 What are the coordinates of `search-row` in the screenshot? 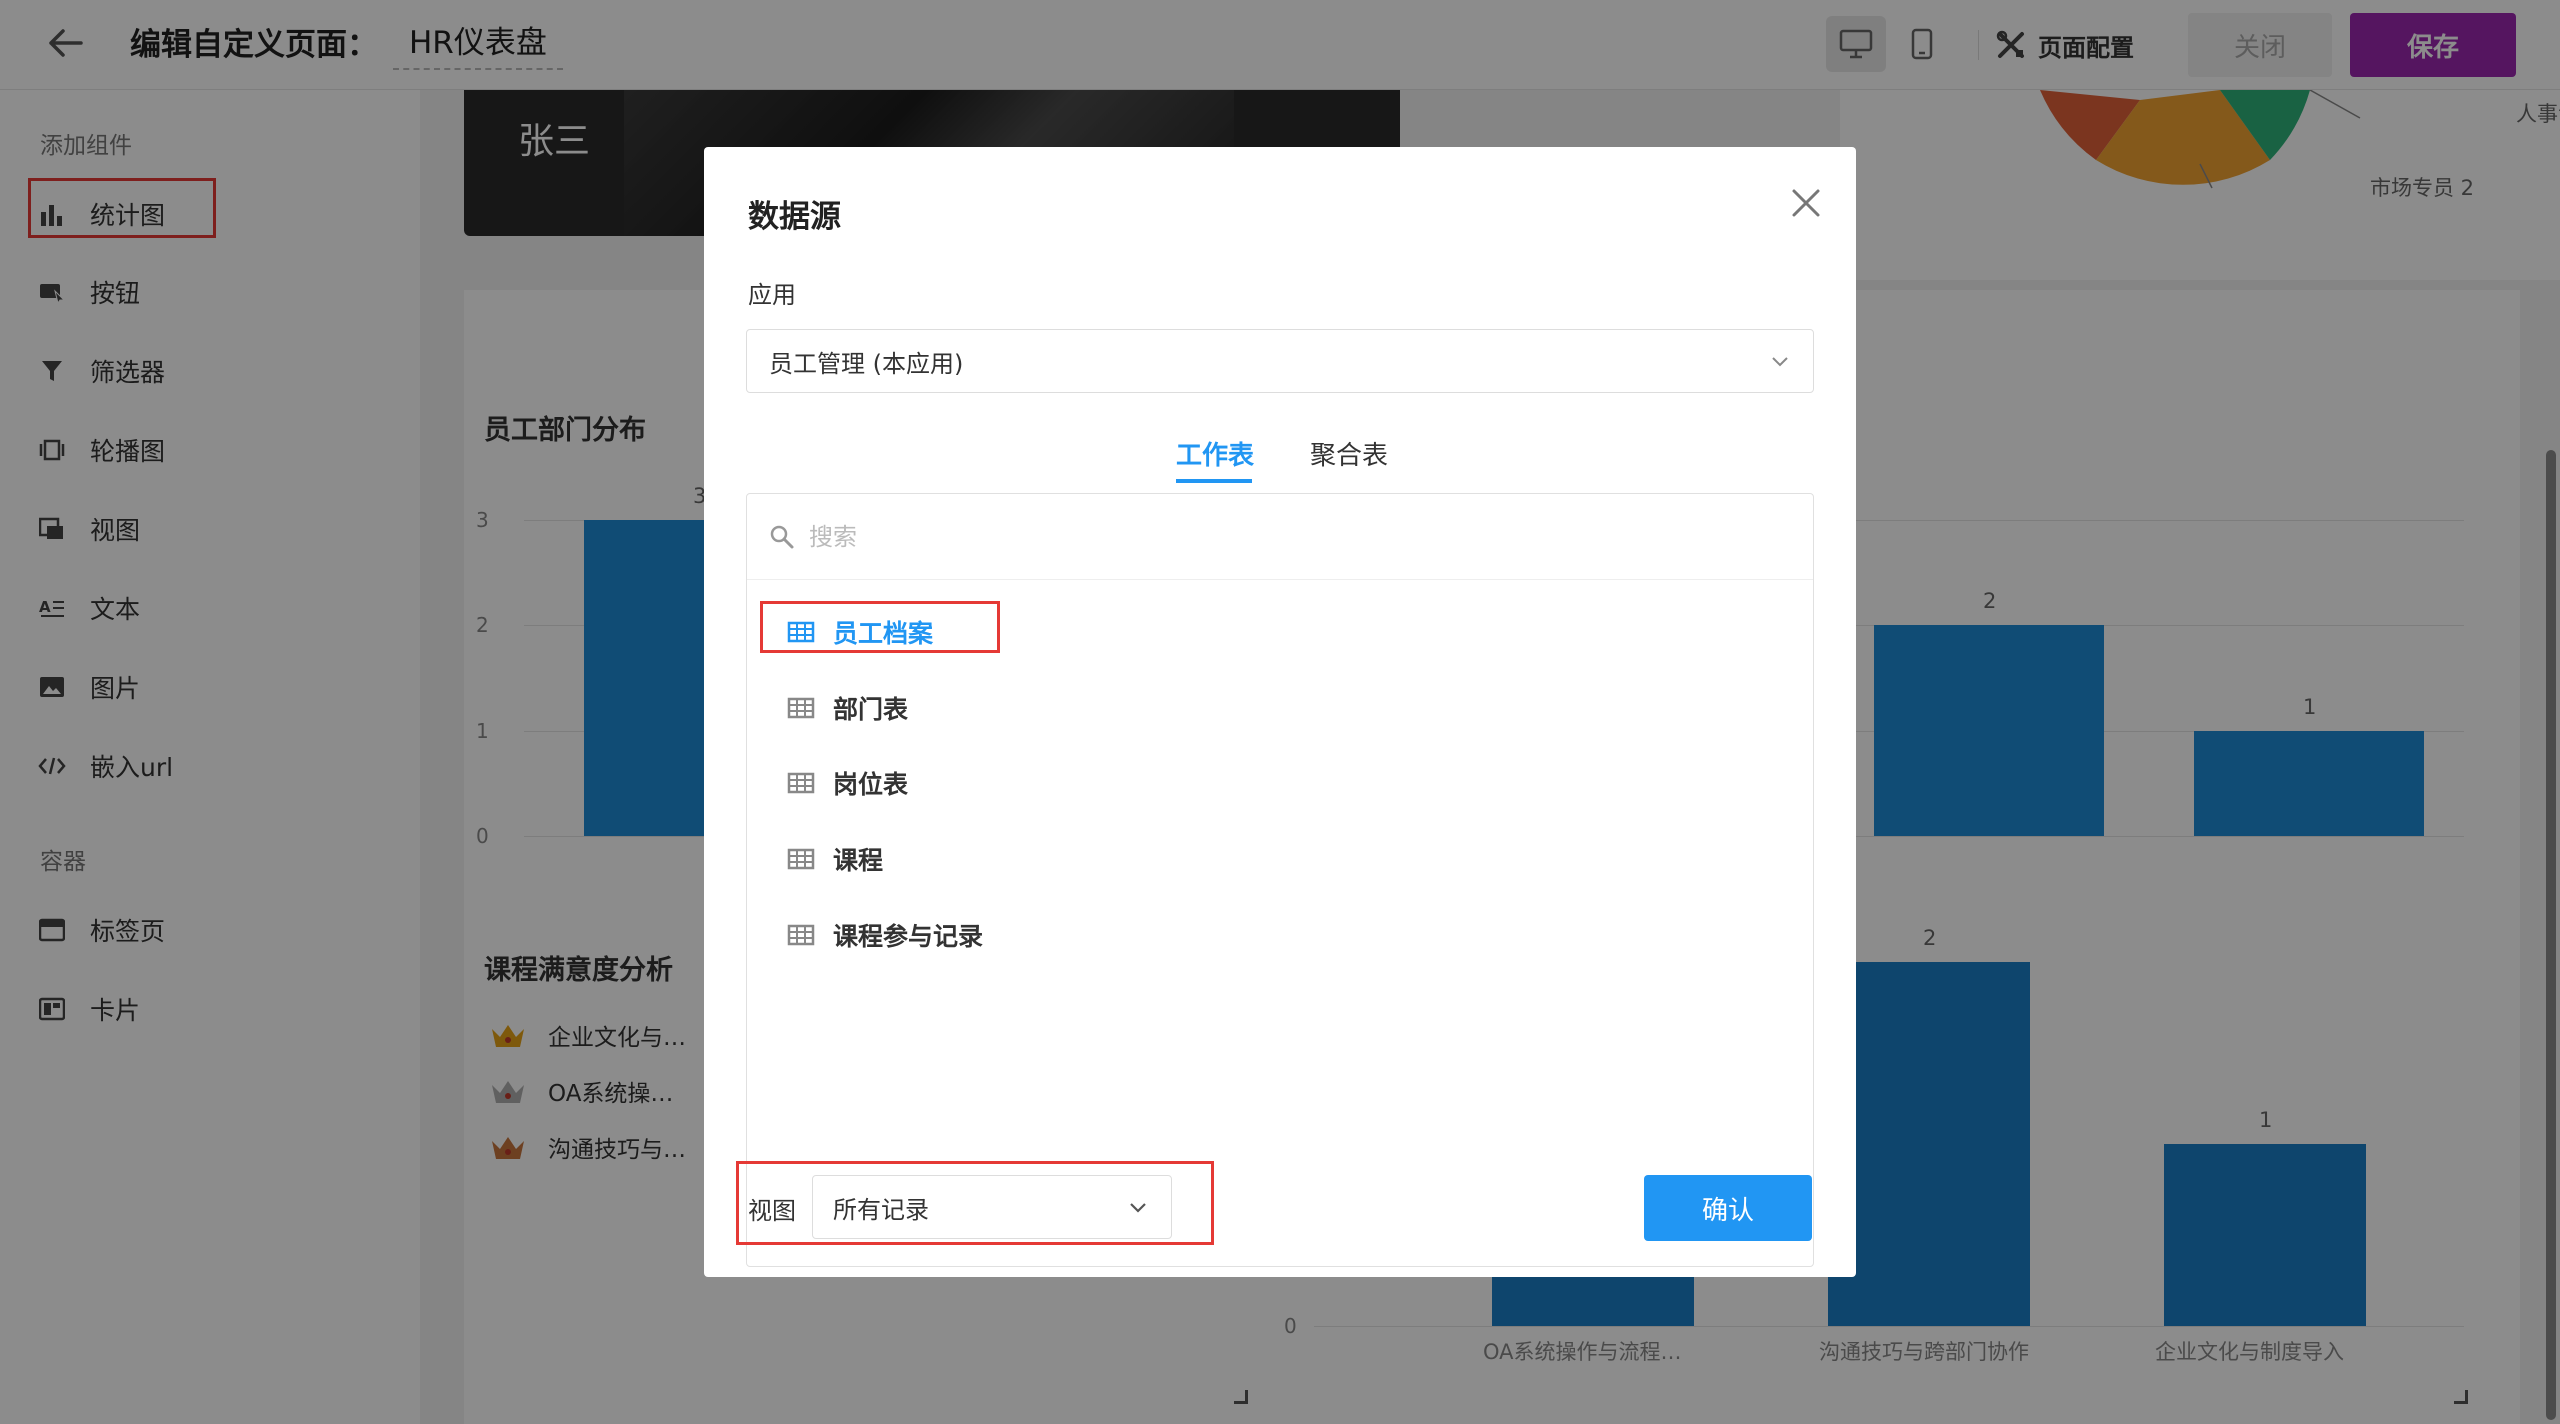 It's located at (1280, 537).